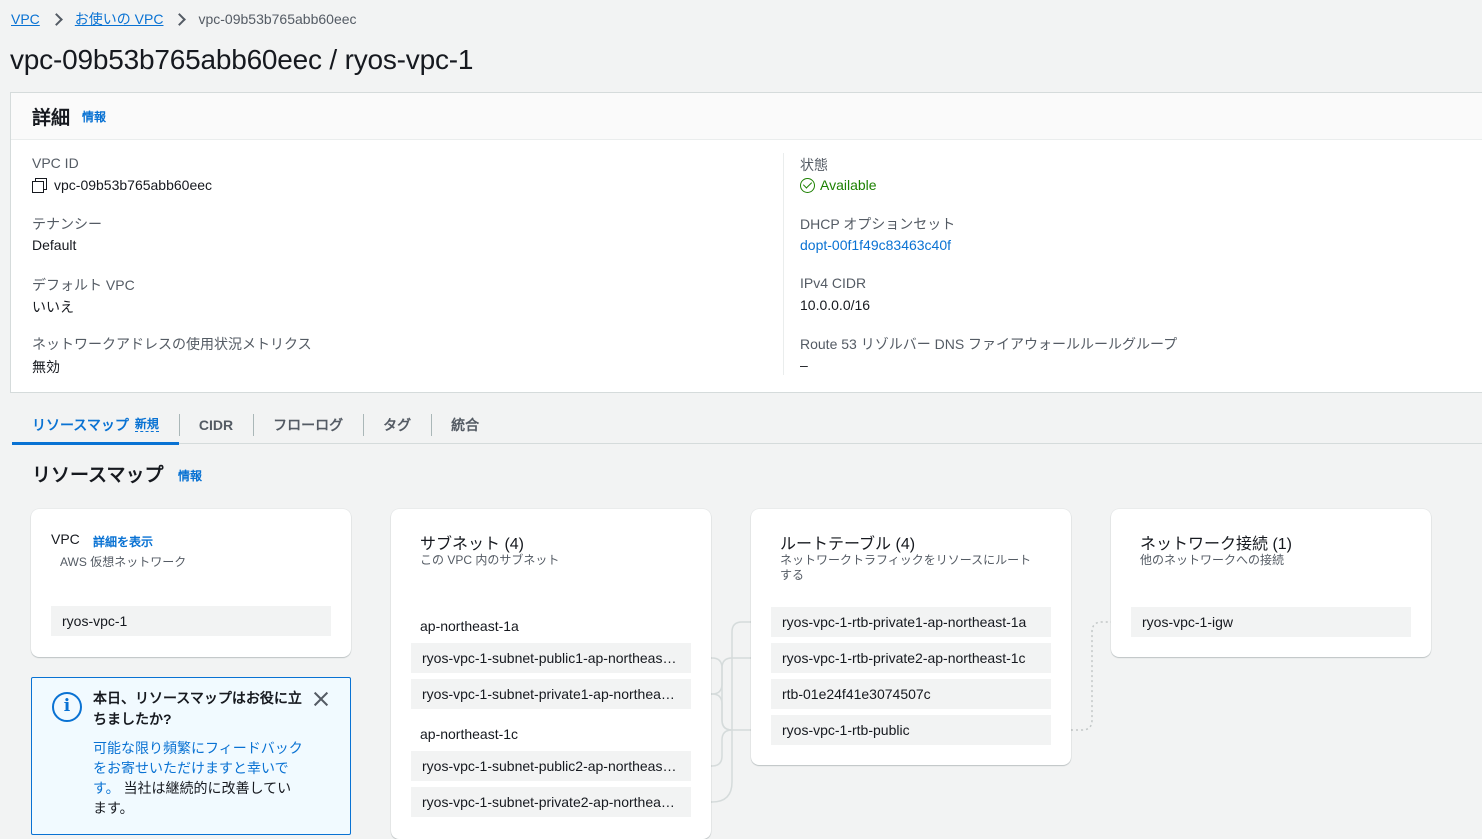 This screenshot has height=839, width=1482. What do you see at coordinates (39, 185) in the screenshot?
I see `copy-icon` at bounding box center [39, 185].